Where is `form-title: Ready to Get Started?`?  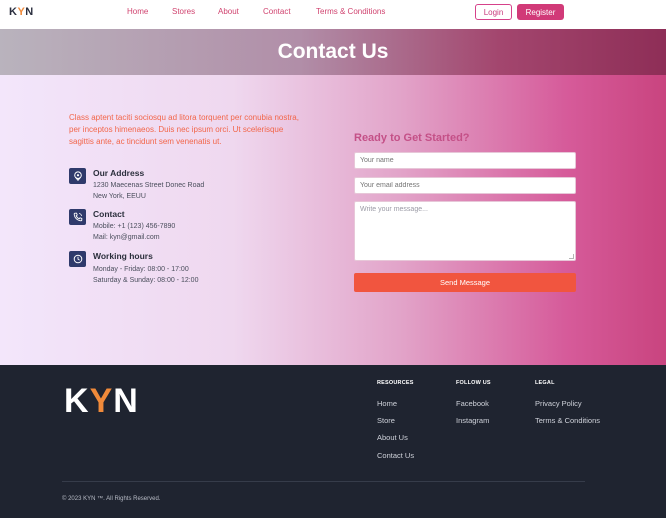 form-title: Ready to Get Started? is located at coordinates (412, 138).